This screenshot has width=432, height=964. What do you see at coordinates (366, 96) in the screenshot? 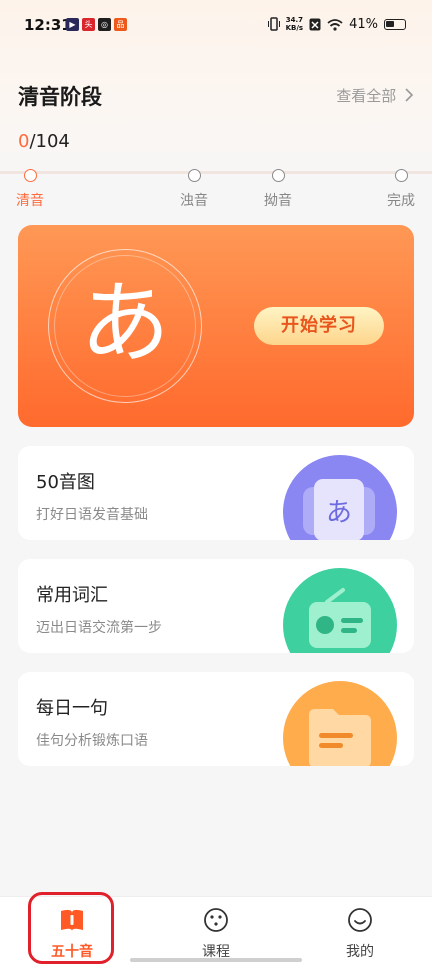
I see `view-all-label: 查看全部` at bounding box center [366, 96].